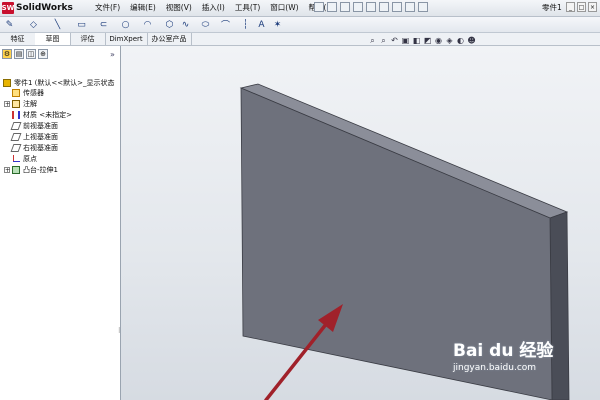 The height and width of the screenshot is (400, 600). Describe the element at coordinates (16, 92) in the screenshot. I see `sensor-icon` at that location.